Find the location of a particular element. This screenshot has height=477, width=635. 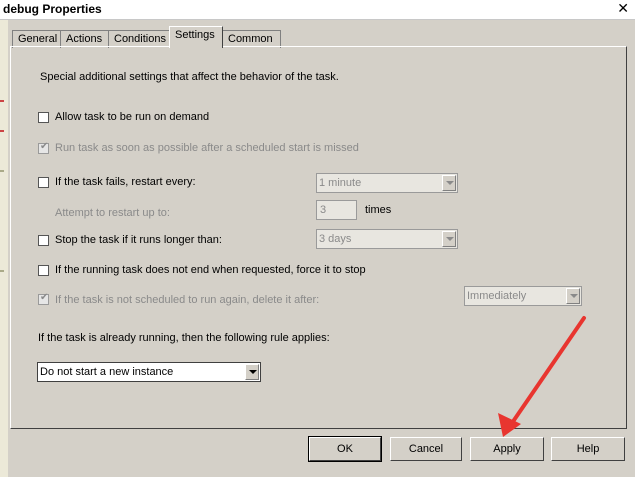

tab-label: Settings is located at coordinates (195, 35).